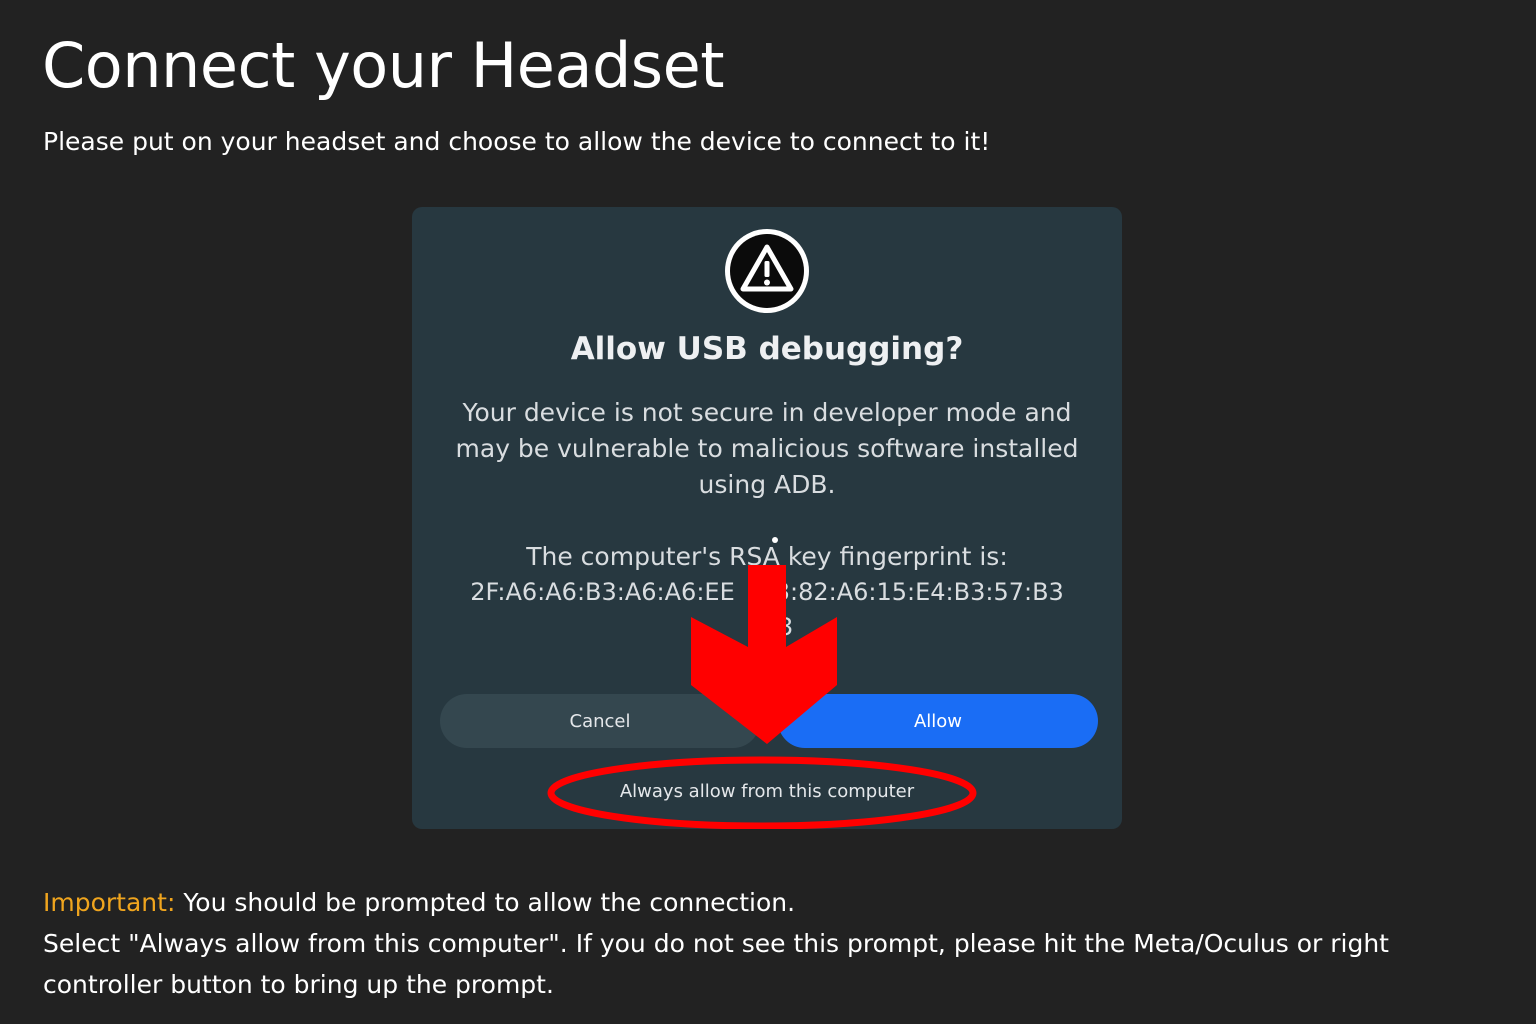 This screenshot has width=1536, height=1024. What do you see at coordinates (109, 902) in the screenshot?
I see `important-label: Important:` at bounding box center [109, 902].